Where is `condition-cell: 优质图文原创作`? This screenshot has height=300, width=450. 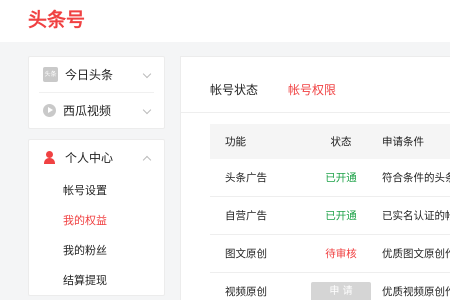 condition-cell: 优质图文原创作 is located at coordinates (416, 254).